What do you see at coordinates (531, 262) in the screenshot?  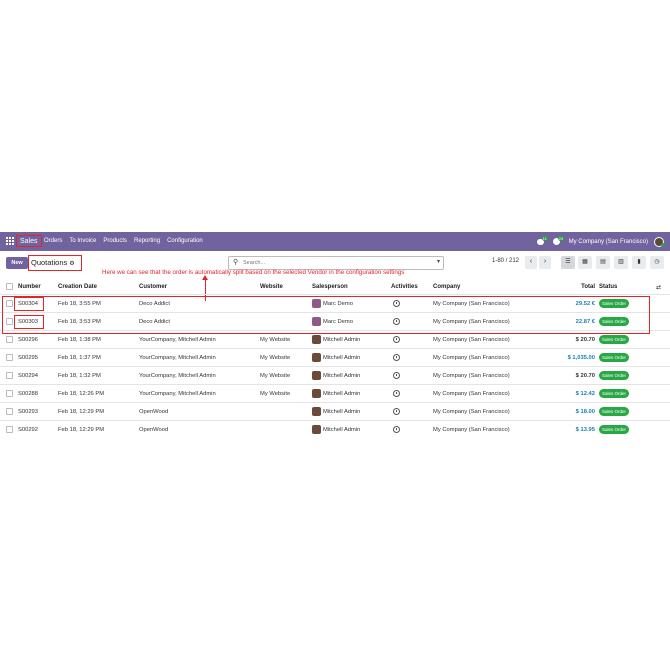 I see `pager-previous-button: ‹` at bounding box center [531, 262].